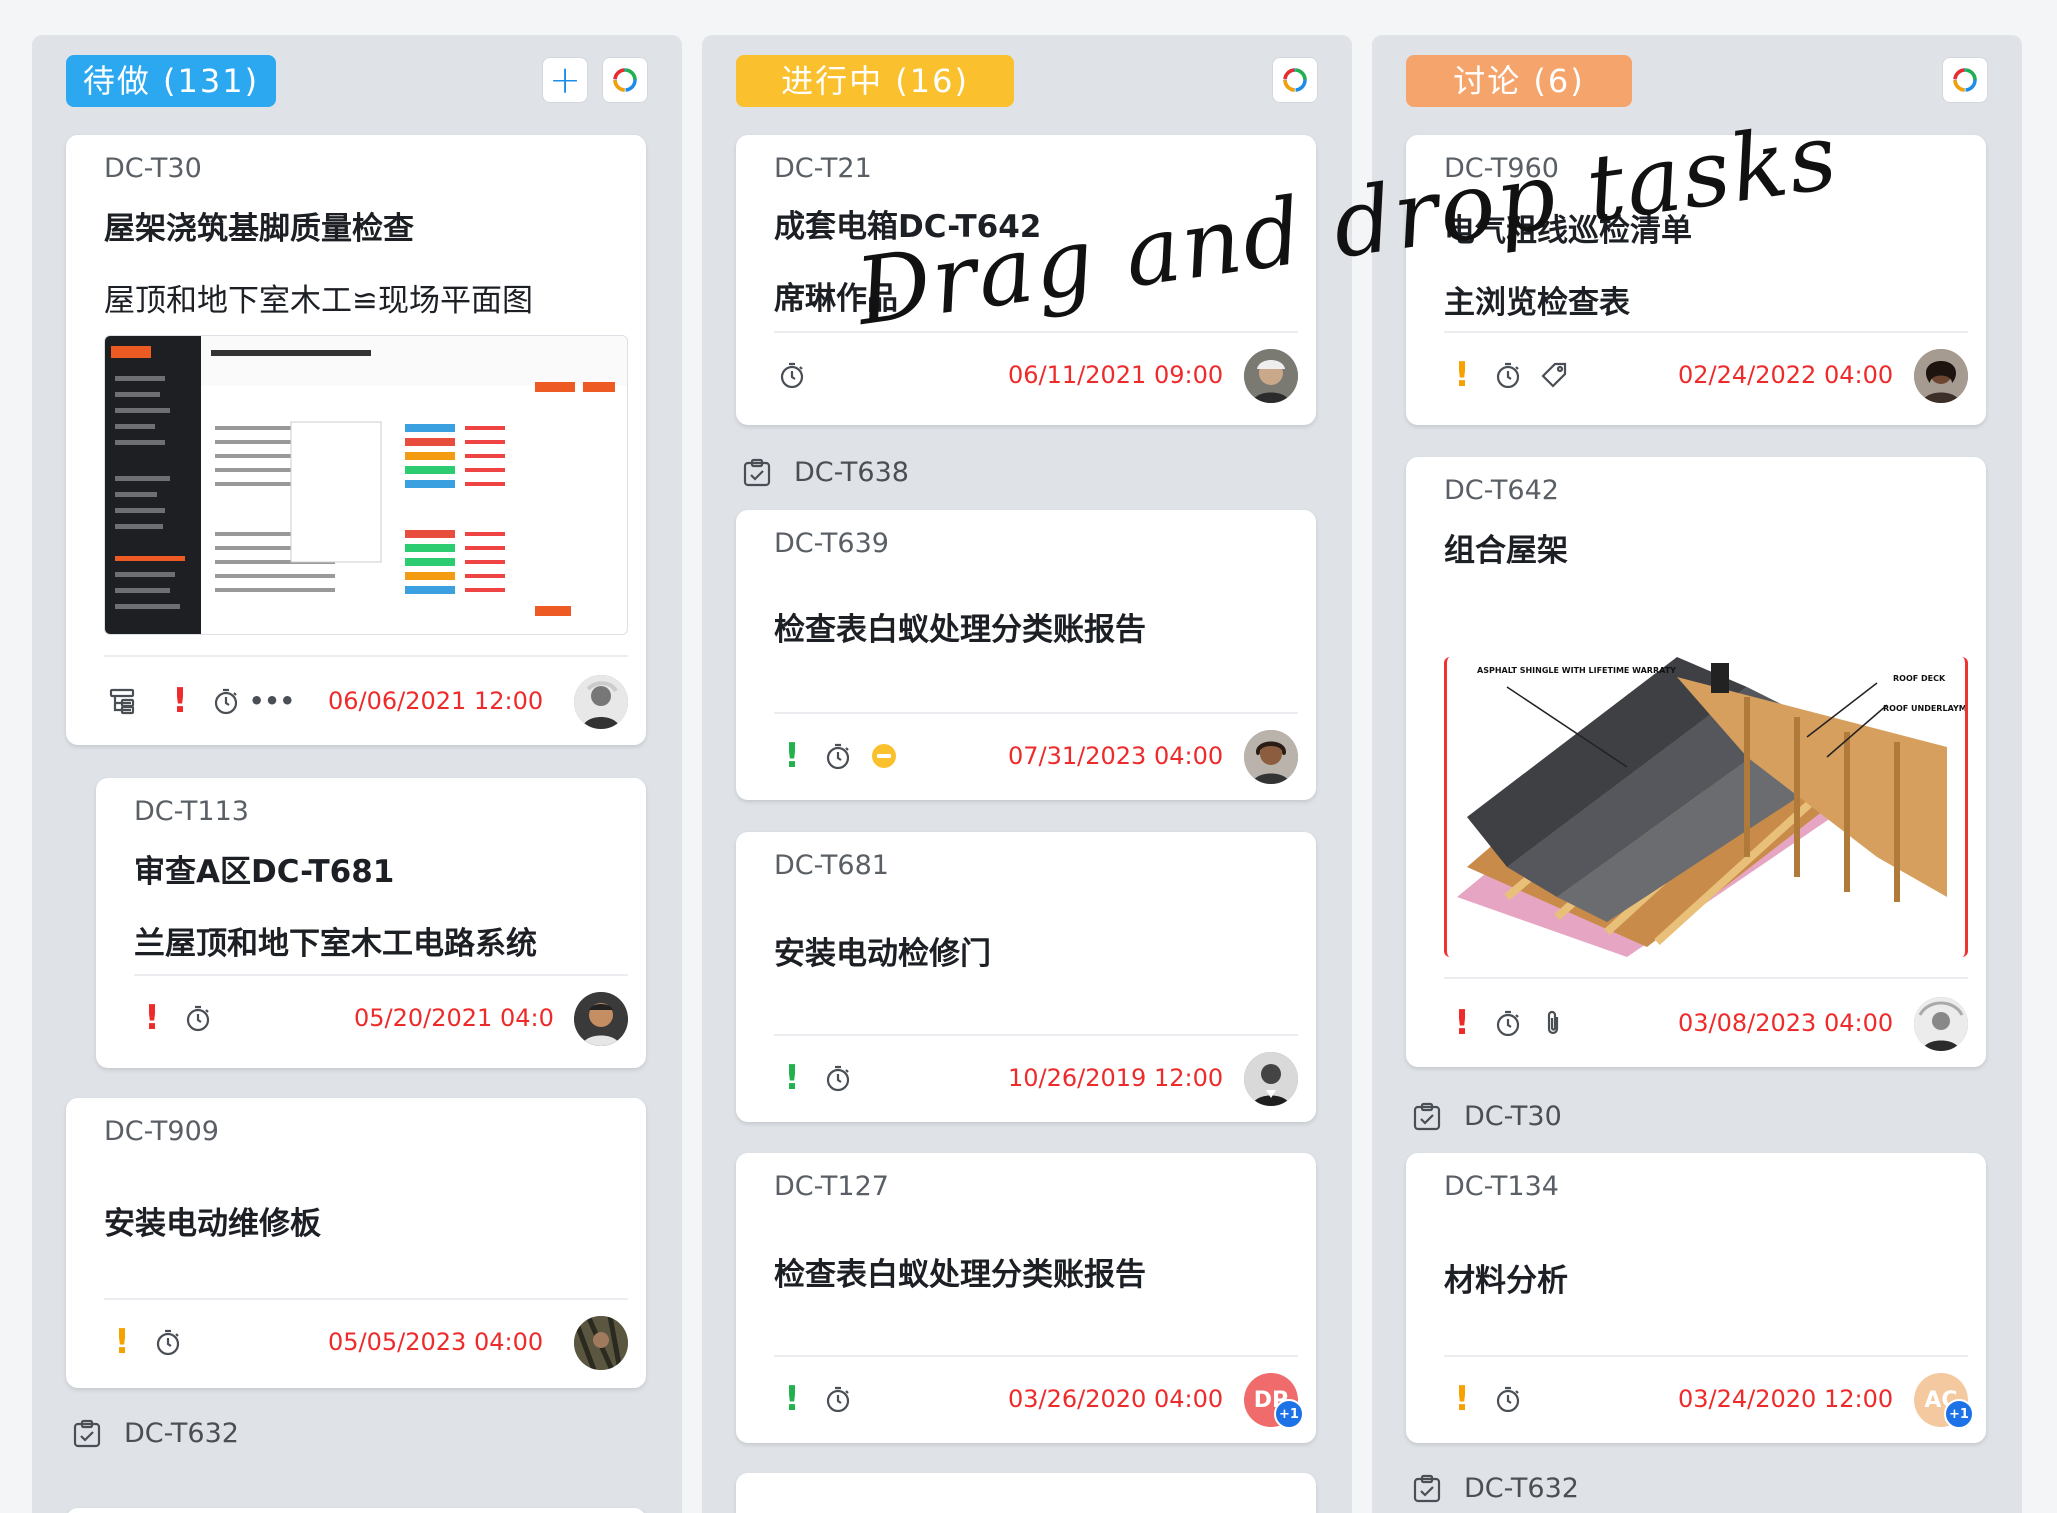 The width and height of the screenshot is (2057, 1513). Describe the element at coordinates (1501, 490) in the screenshot. I see `task-id: DC-T642` at that location.